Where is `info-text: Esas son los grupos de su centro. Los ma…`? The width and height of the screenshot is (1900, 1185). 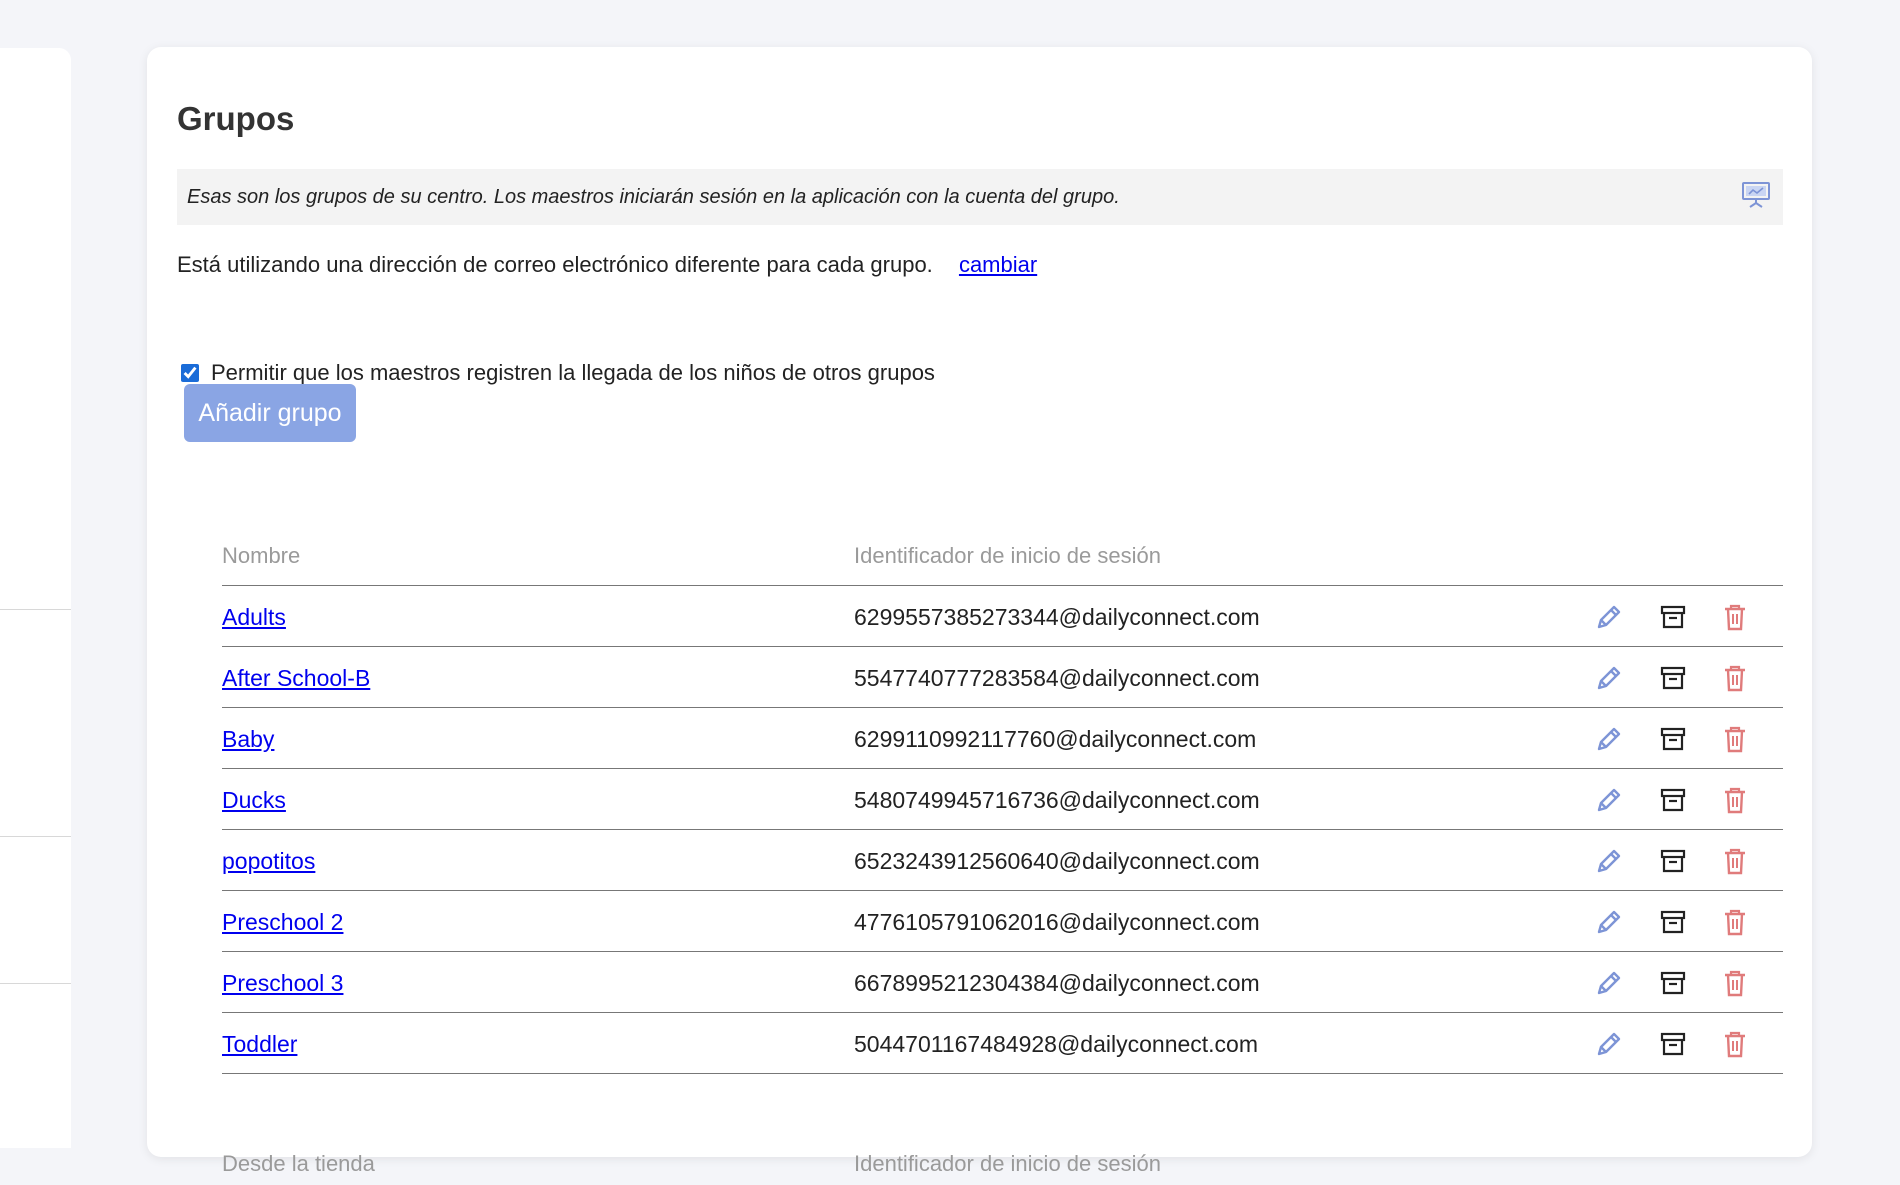
info-text: Esas son los grupos de su centro. Los ma… is located at coordinates (653, 197).